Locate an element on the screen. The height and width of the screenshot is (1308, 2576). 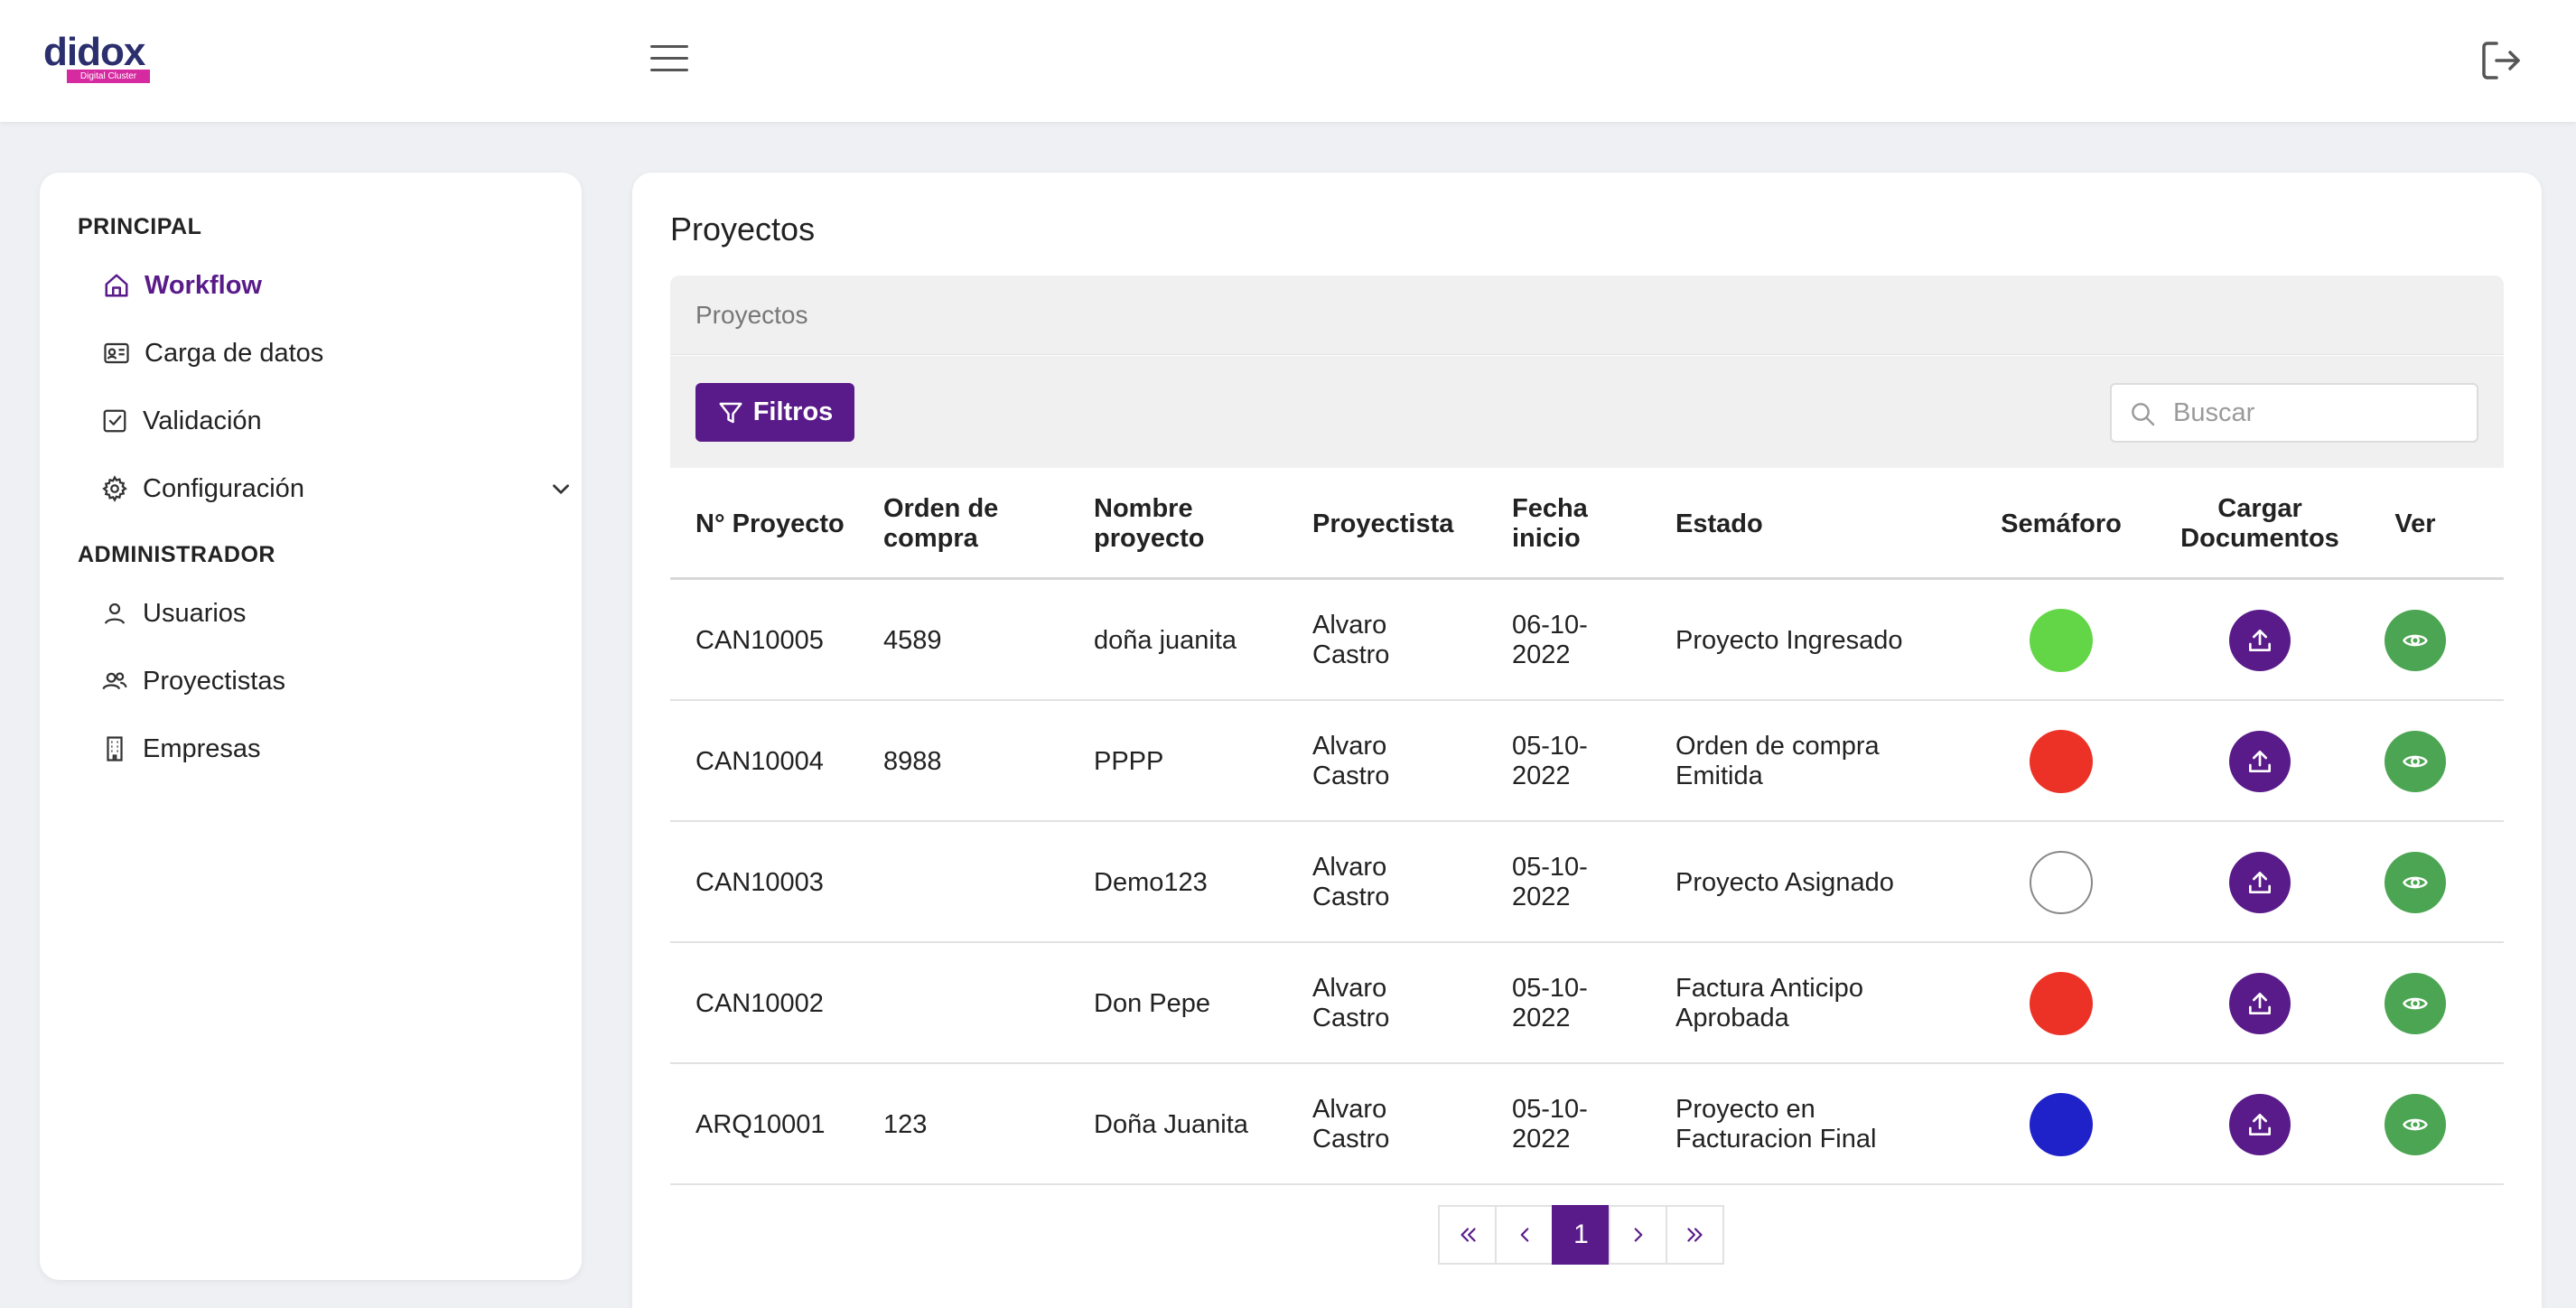
cell-purchase-order: 8988 is located at coordinates (912, 761).